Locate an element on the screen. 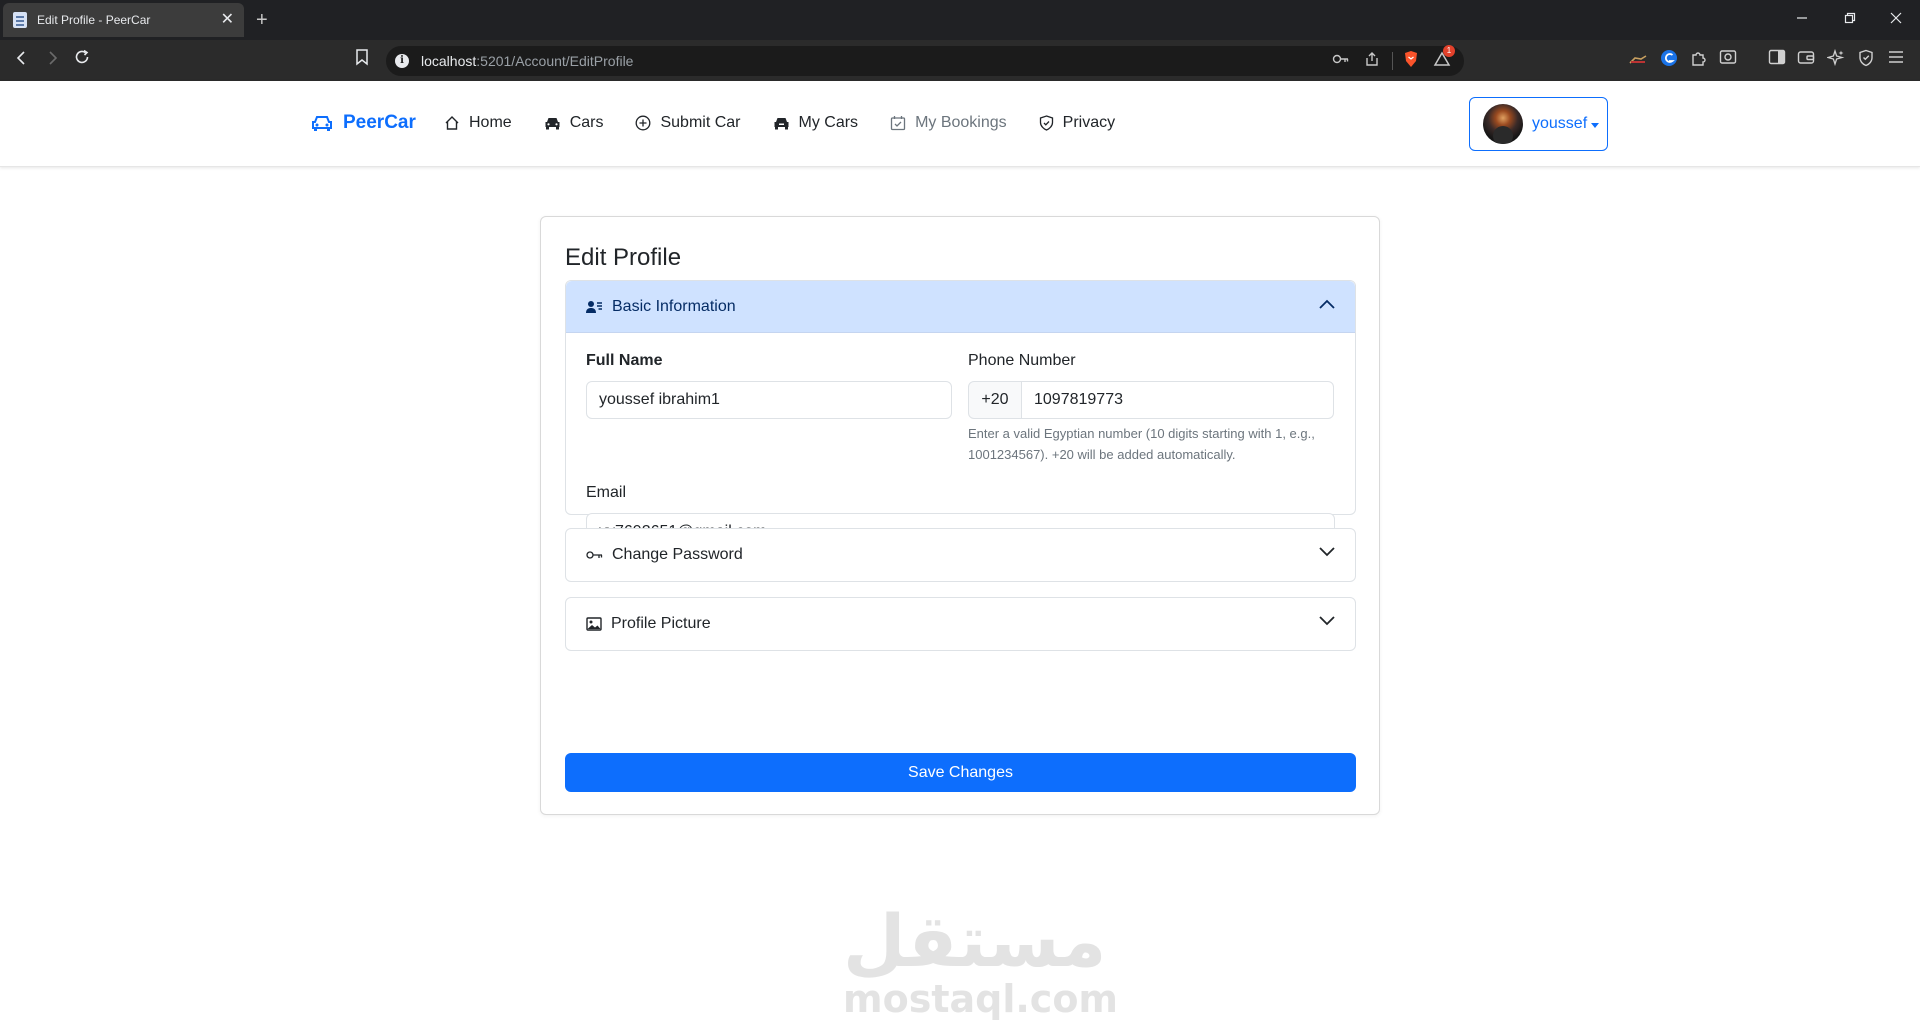  vpn-shield-icon is located at coordinates (1866, 60).